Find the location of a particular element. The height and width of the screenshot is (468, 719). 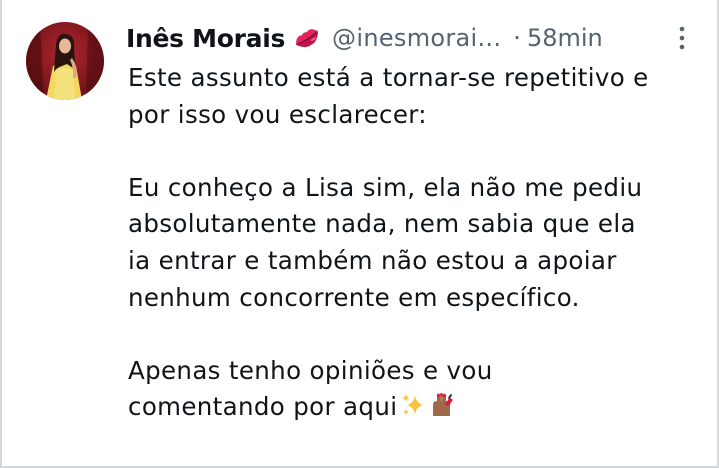

tweet-text-line: comentando por aqui is located at coordinates (263, 407).